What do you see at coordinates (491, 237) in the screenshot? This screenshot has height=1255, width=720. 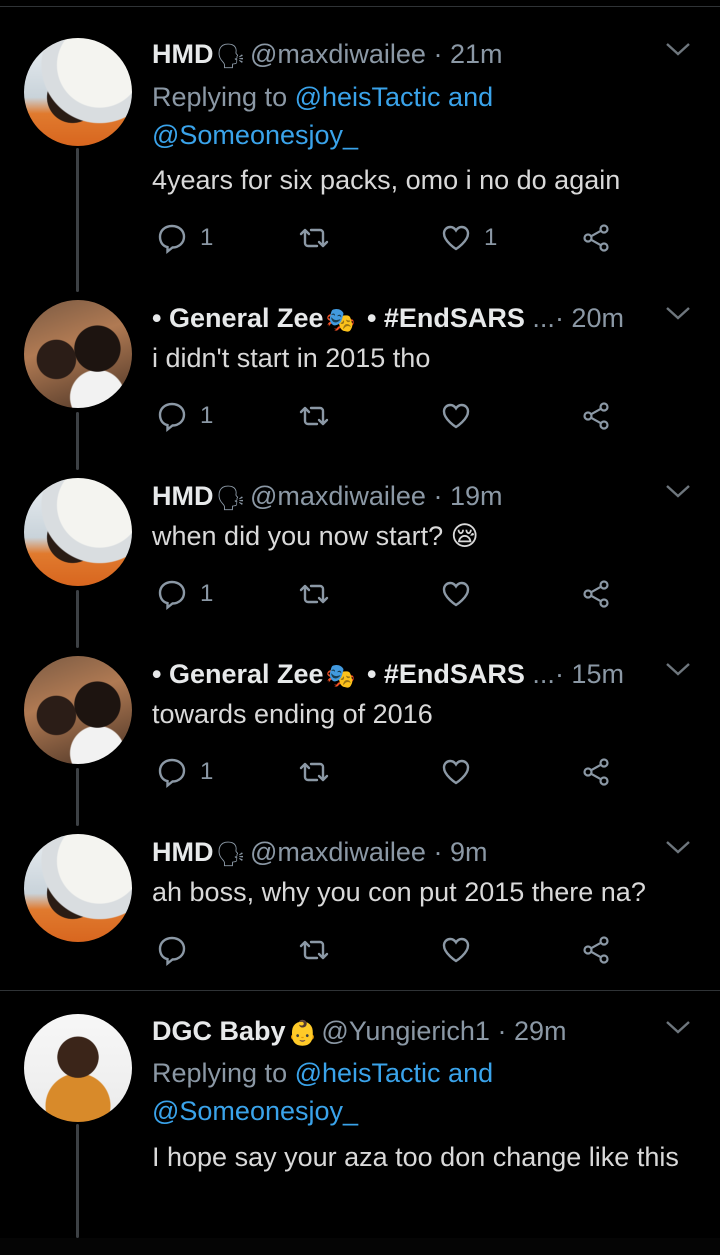 I see `like-count: 1` at bounding box center [491, 237].